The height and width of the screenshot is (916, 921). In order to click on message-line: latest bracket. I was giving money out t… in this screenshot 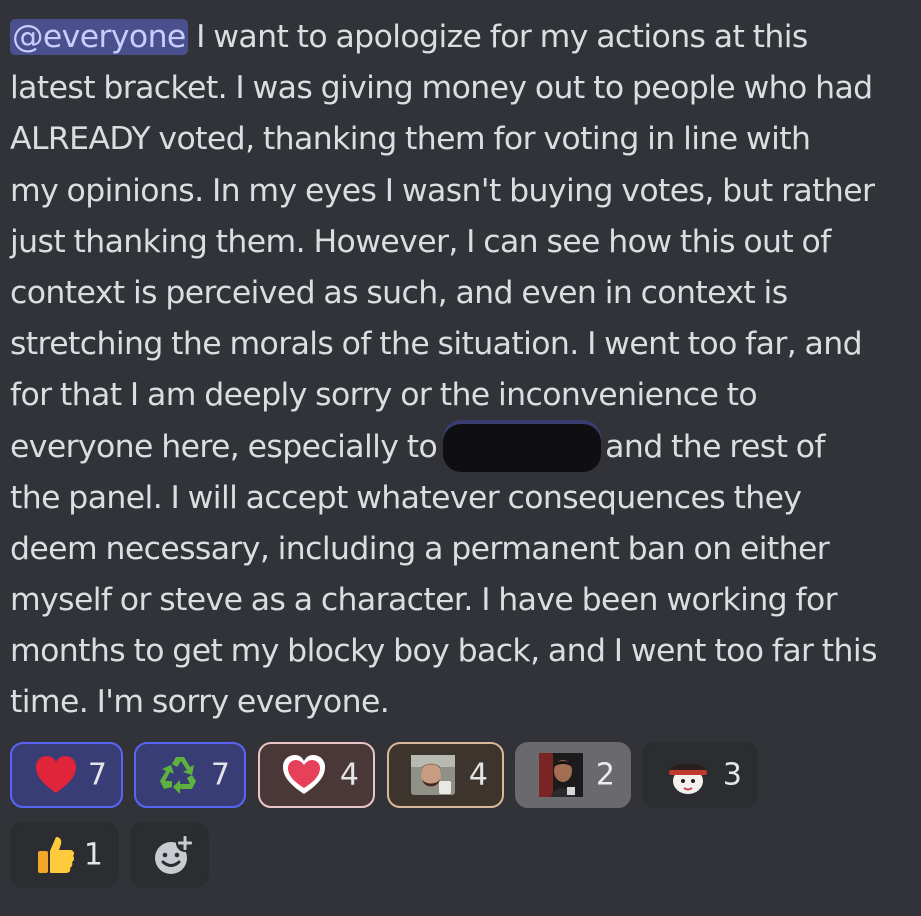, I will do `click(441, 88)`.